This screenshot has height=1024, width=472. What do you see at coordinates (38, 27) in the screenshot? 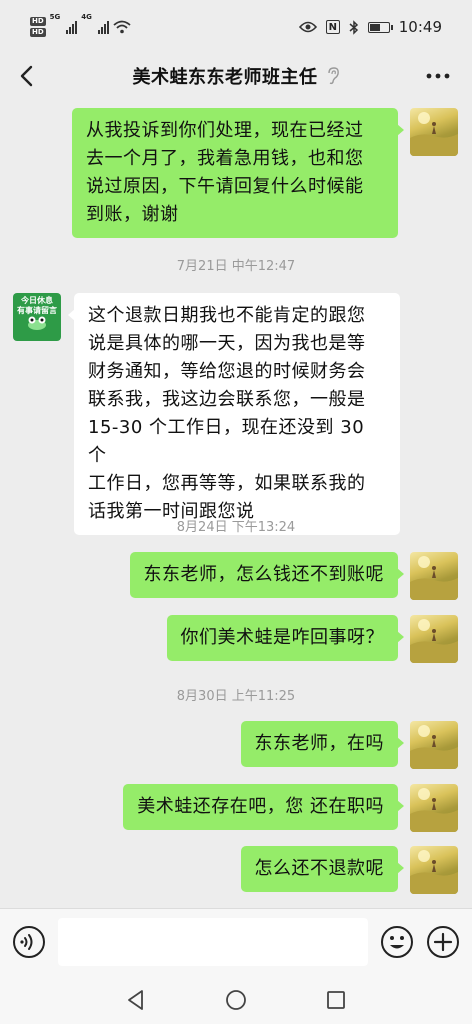
I see `hd-indicator: HD HD` at bounding box center [38, 27].